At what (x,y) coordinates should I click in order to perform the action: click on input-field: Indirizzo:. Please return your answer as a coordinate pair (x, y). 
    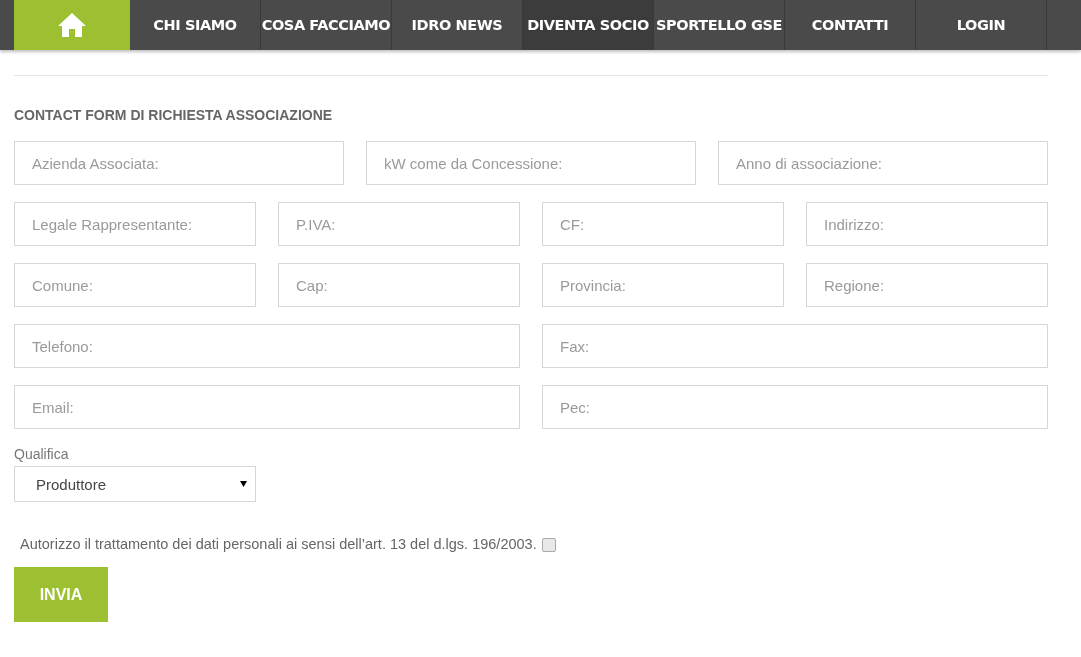
    Looking at the image, I should click on (927, 224).